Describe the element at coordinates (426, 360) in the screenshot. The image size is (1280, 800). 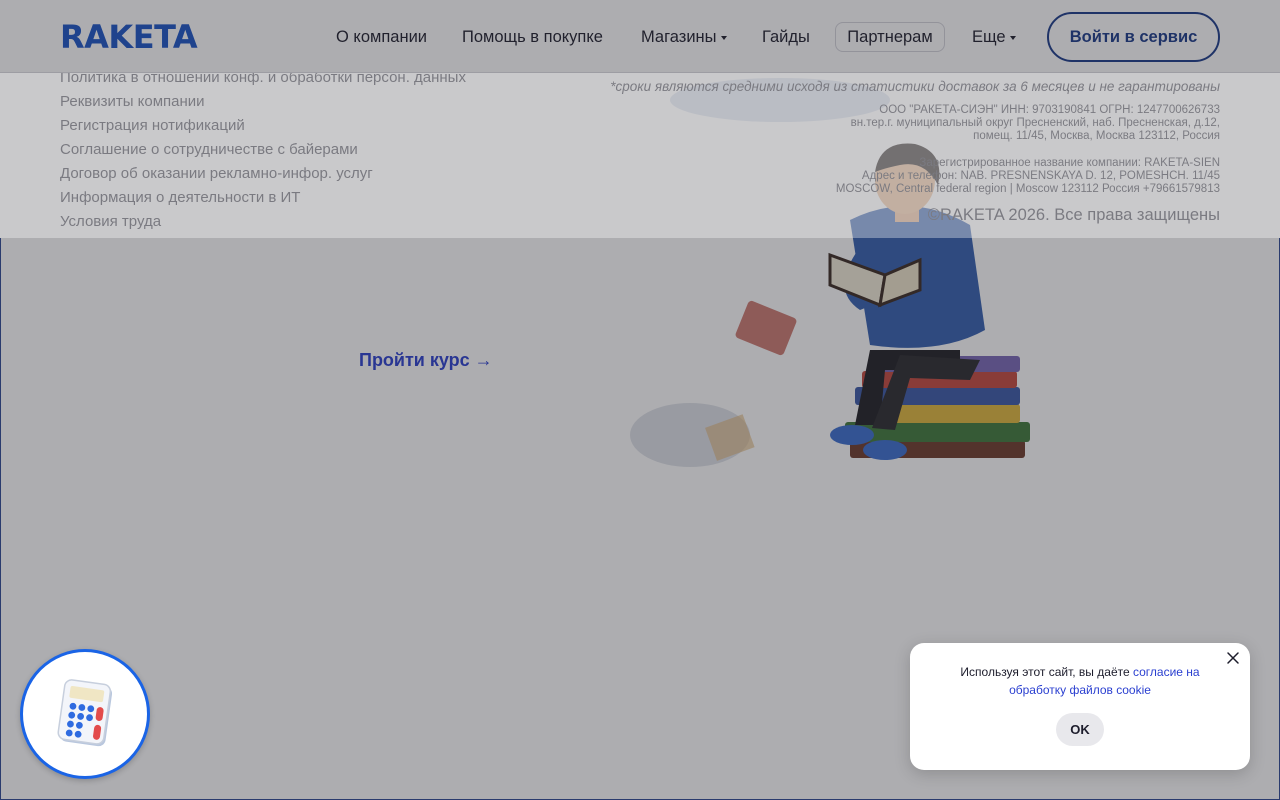
I see `take-course-link: Пройти курс →` at that location.